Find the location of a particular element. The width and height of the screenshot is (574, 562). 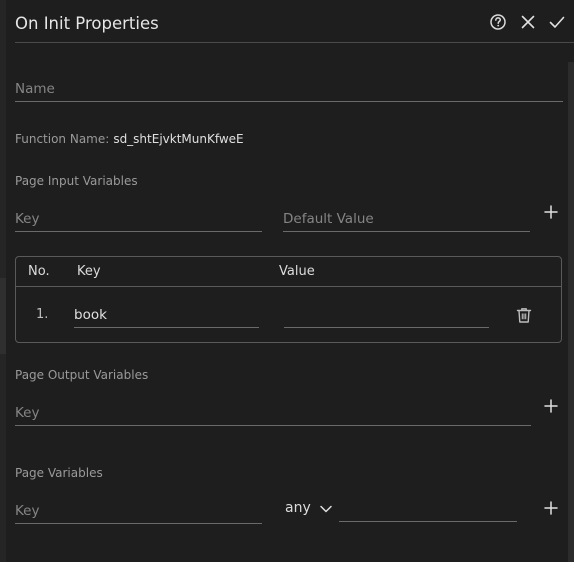

page-variable-value-field is located at coordinates (428, 509).